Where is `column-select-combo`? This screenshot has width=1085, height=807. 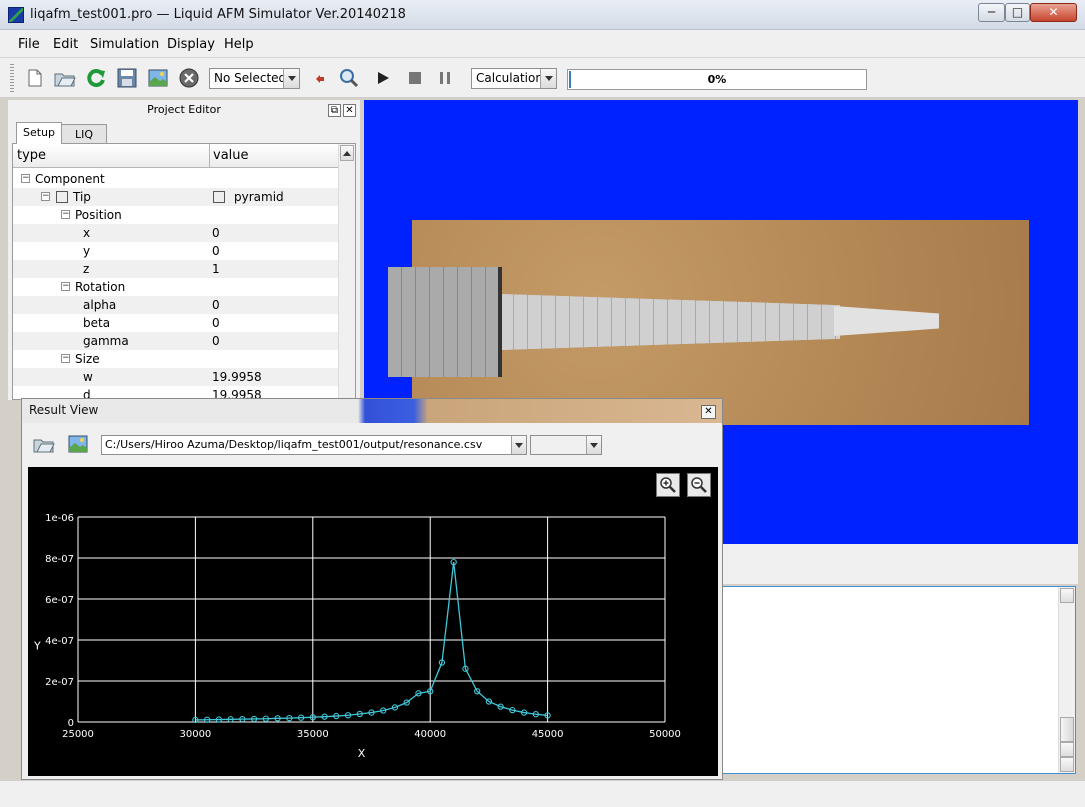
column-select-combo is located at coordinates (566, 445).